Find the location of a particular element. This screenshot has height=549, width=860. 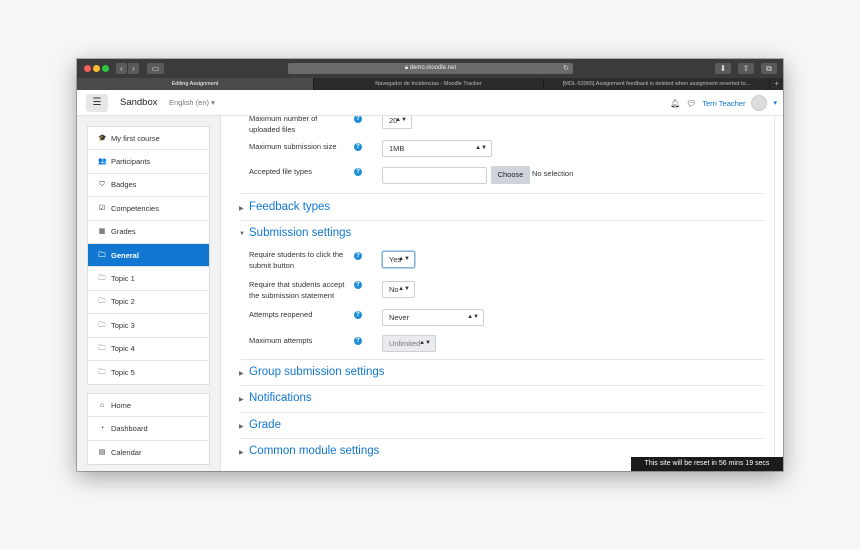

tab-editing-assignment: Editing Assignment is located at coordinates (195, 84).